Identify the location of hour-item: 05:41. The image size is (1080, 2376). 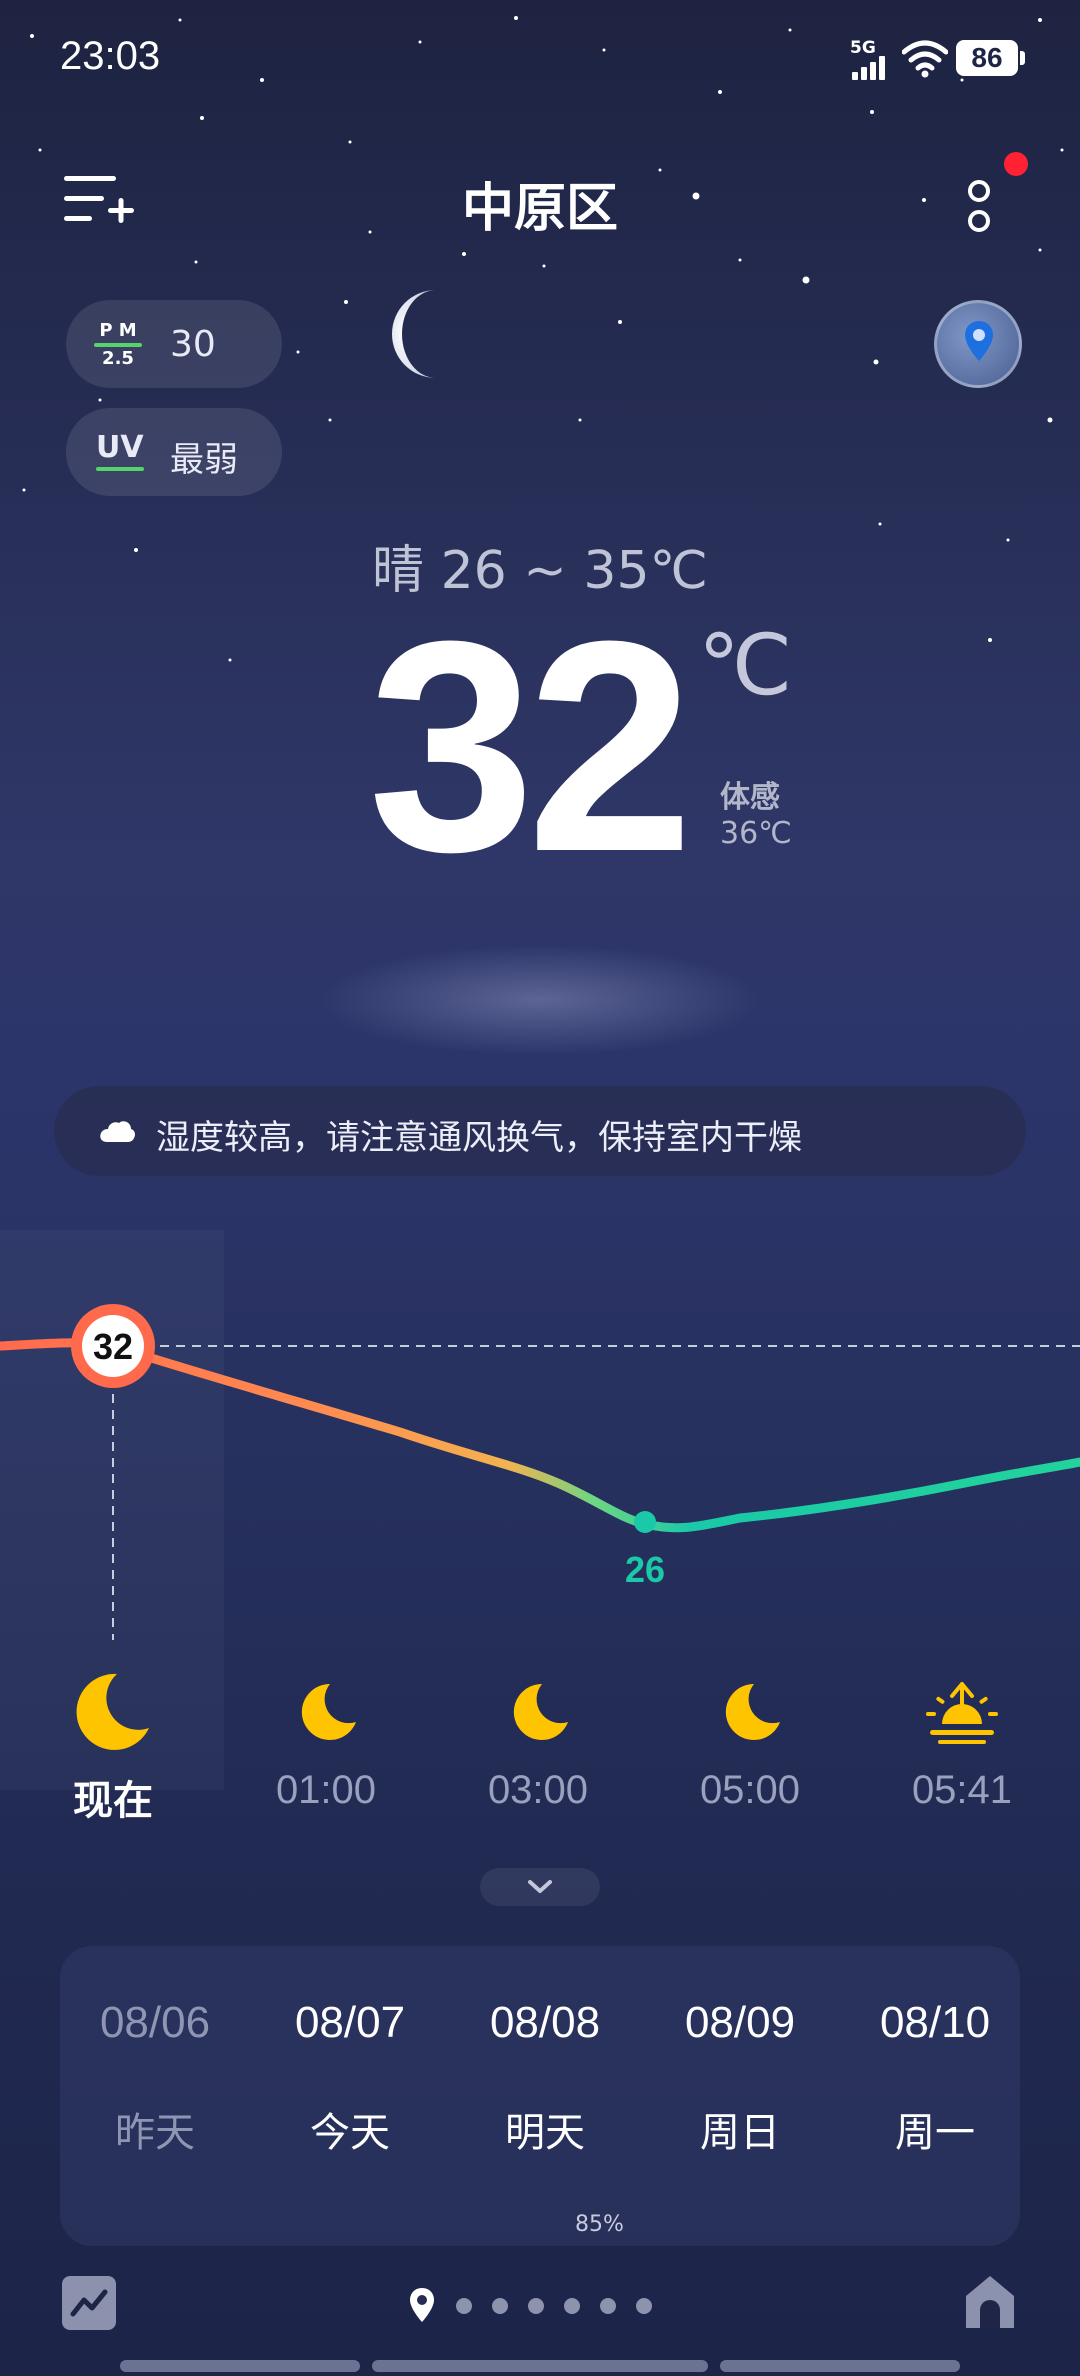
(962, 1741).